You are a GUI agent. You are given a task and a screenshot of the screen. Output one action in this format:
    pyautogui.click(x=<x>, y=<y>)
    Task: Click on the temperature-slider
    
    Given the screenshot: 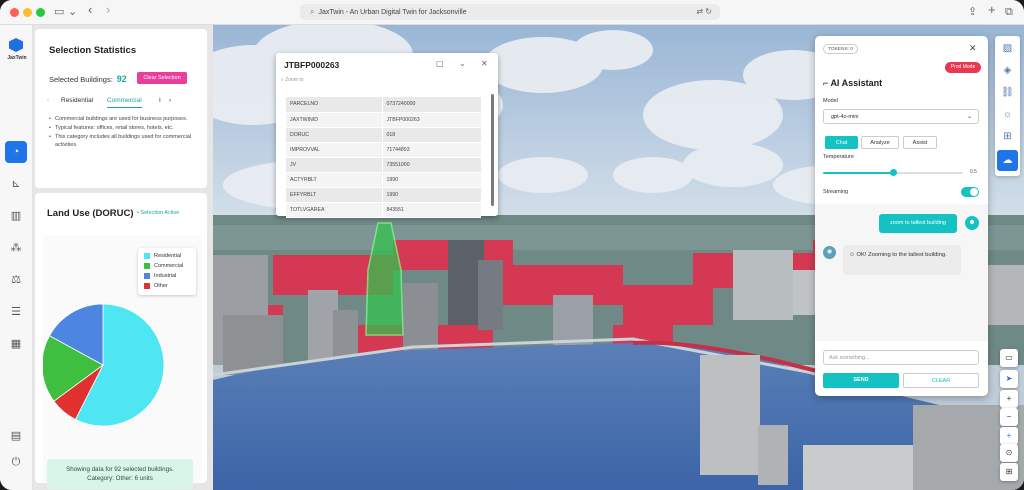 What is the action you would take?
    pyautogui.click(x=893, y=172)
    